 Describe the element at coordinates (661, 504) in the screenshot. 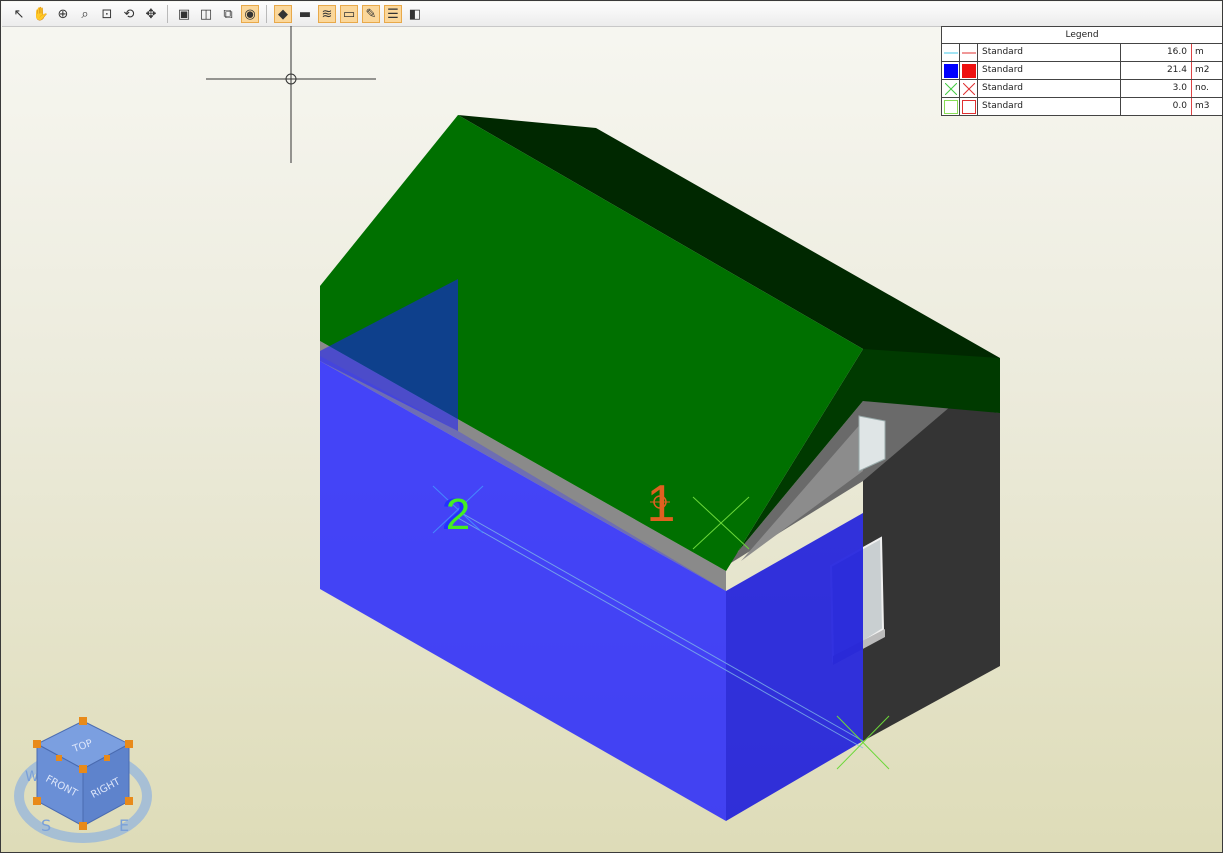

I see `marker-1-label: 1` at that location.